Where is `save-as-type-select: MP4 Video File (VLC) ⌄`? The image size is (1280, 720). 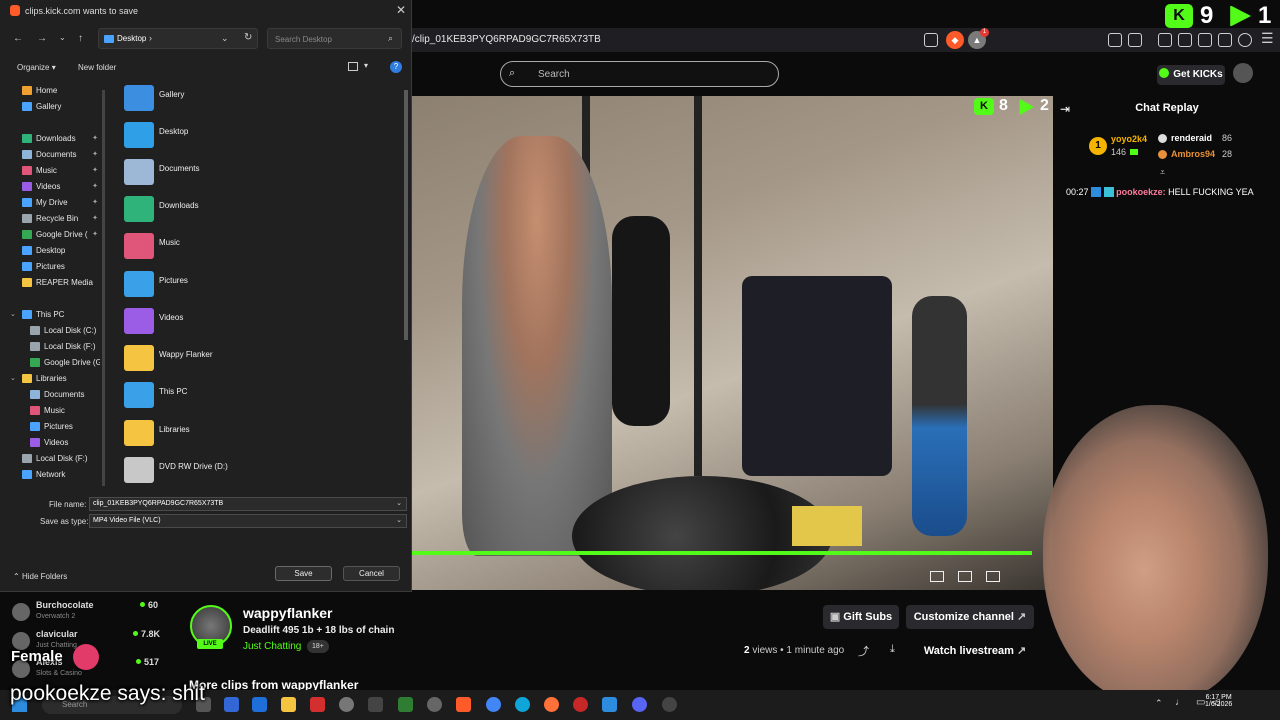 save-as-type-select: MP4 Video File (VLC) ⌄ is located at coordinates (248, 521).